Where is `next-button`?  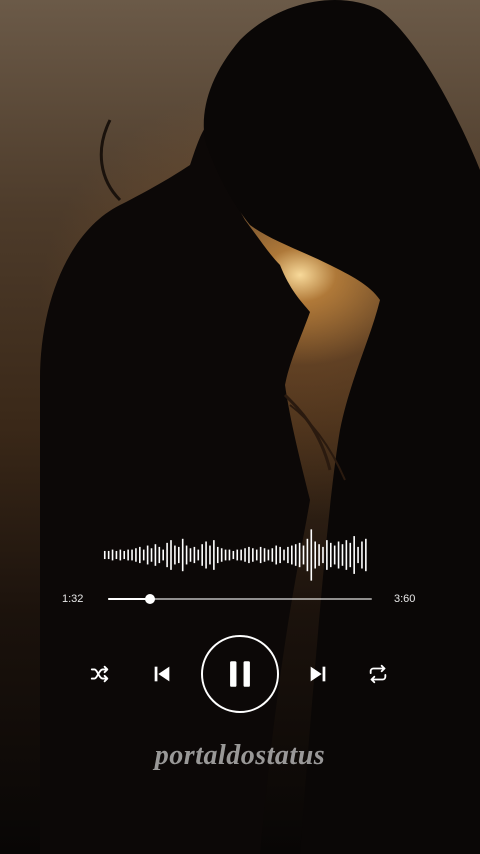
next-button is located at coordinates (318, 674).